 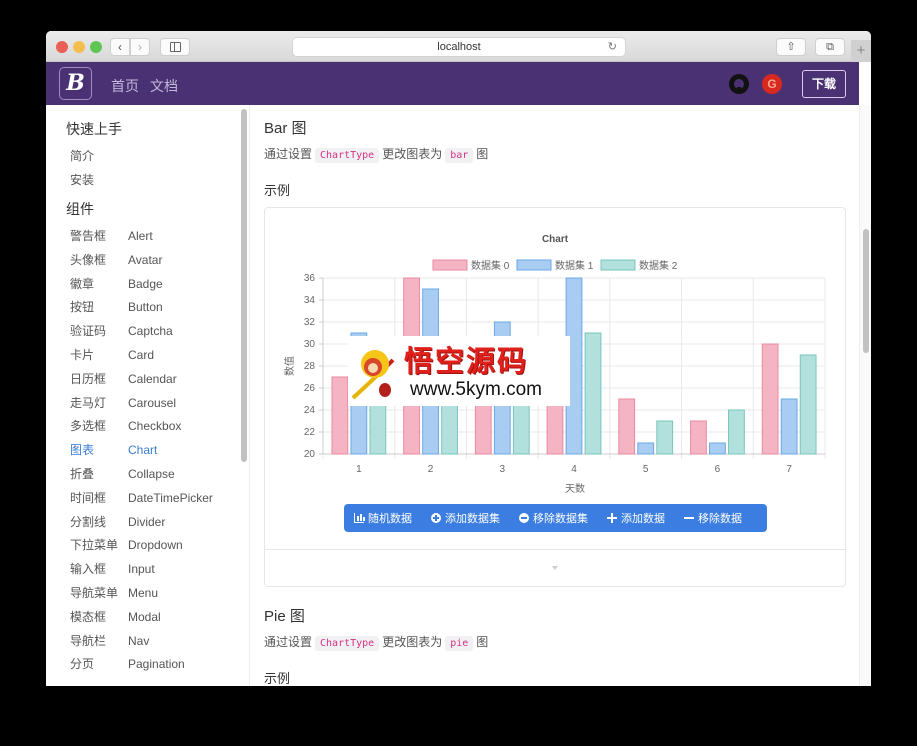 I want to click on code-bar: bar, so click(x=459, y=155).